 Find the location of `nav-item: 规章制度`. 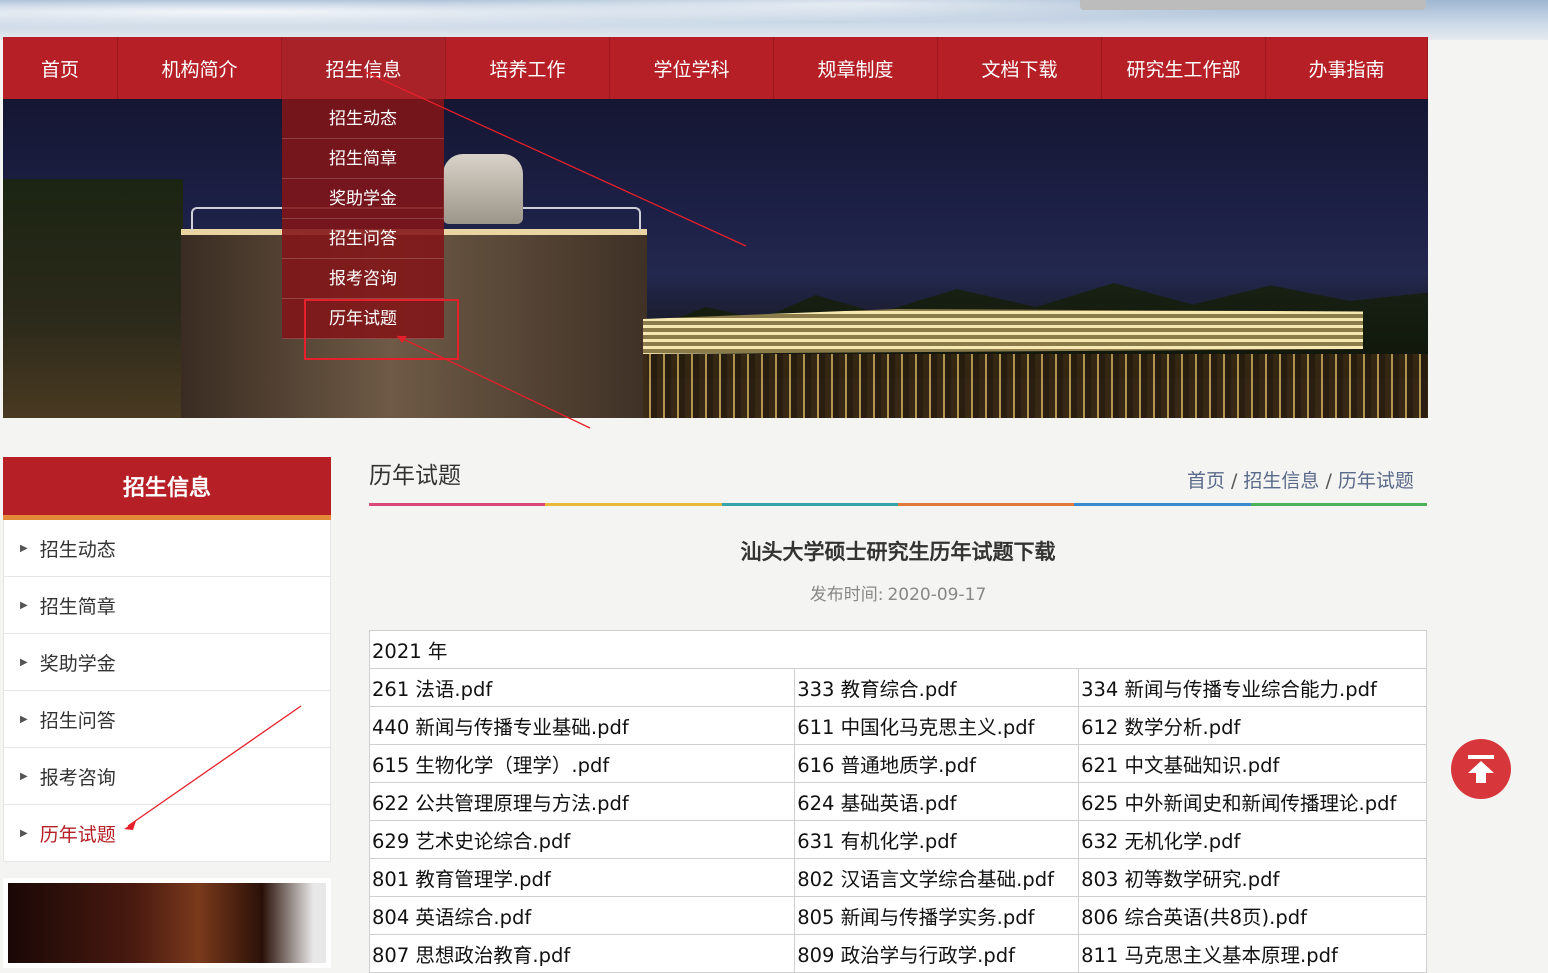

nav-item: 规章制度 is located at coordinates (856, 68).